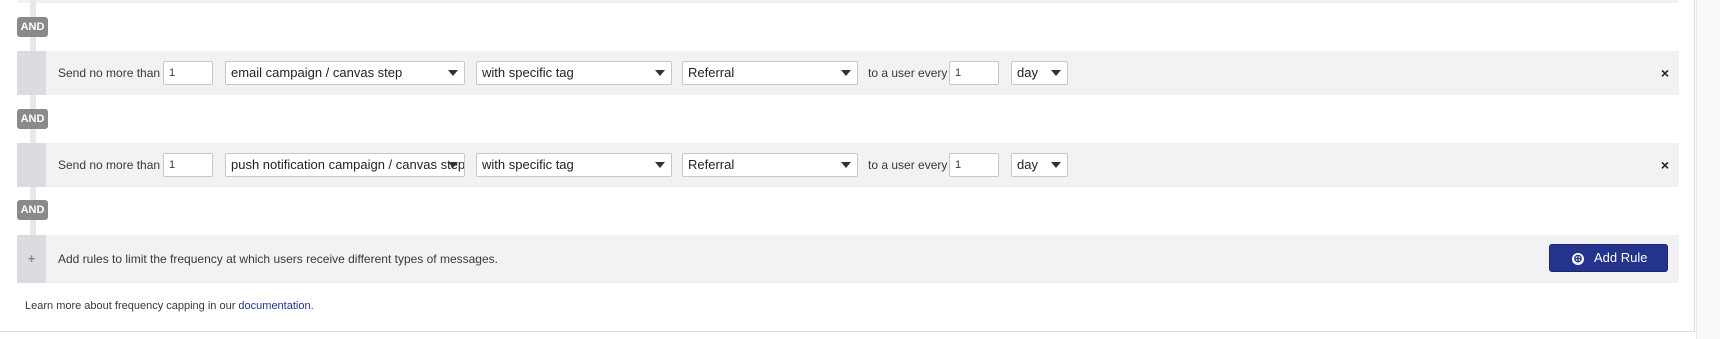 Image resolution: width=1720 pixels, height=339 pixels. I want to click on add-rule-button: ⊕ Add Rule, so click(1608, 258).